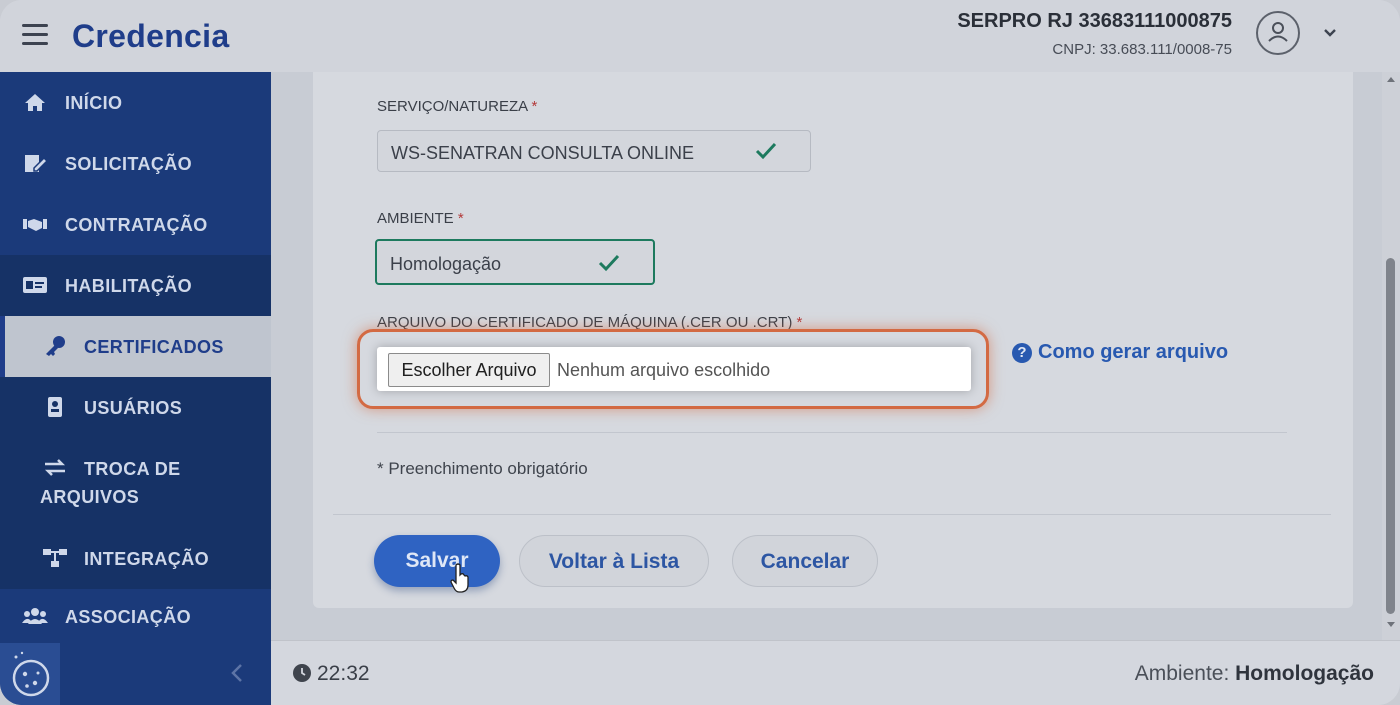 This screenshot has height=705, width=1400. Describe the element at coordinates (237, 673) in the screenshot. I see `collapse-sidebar-icon` at that location.